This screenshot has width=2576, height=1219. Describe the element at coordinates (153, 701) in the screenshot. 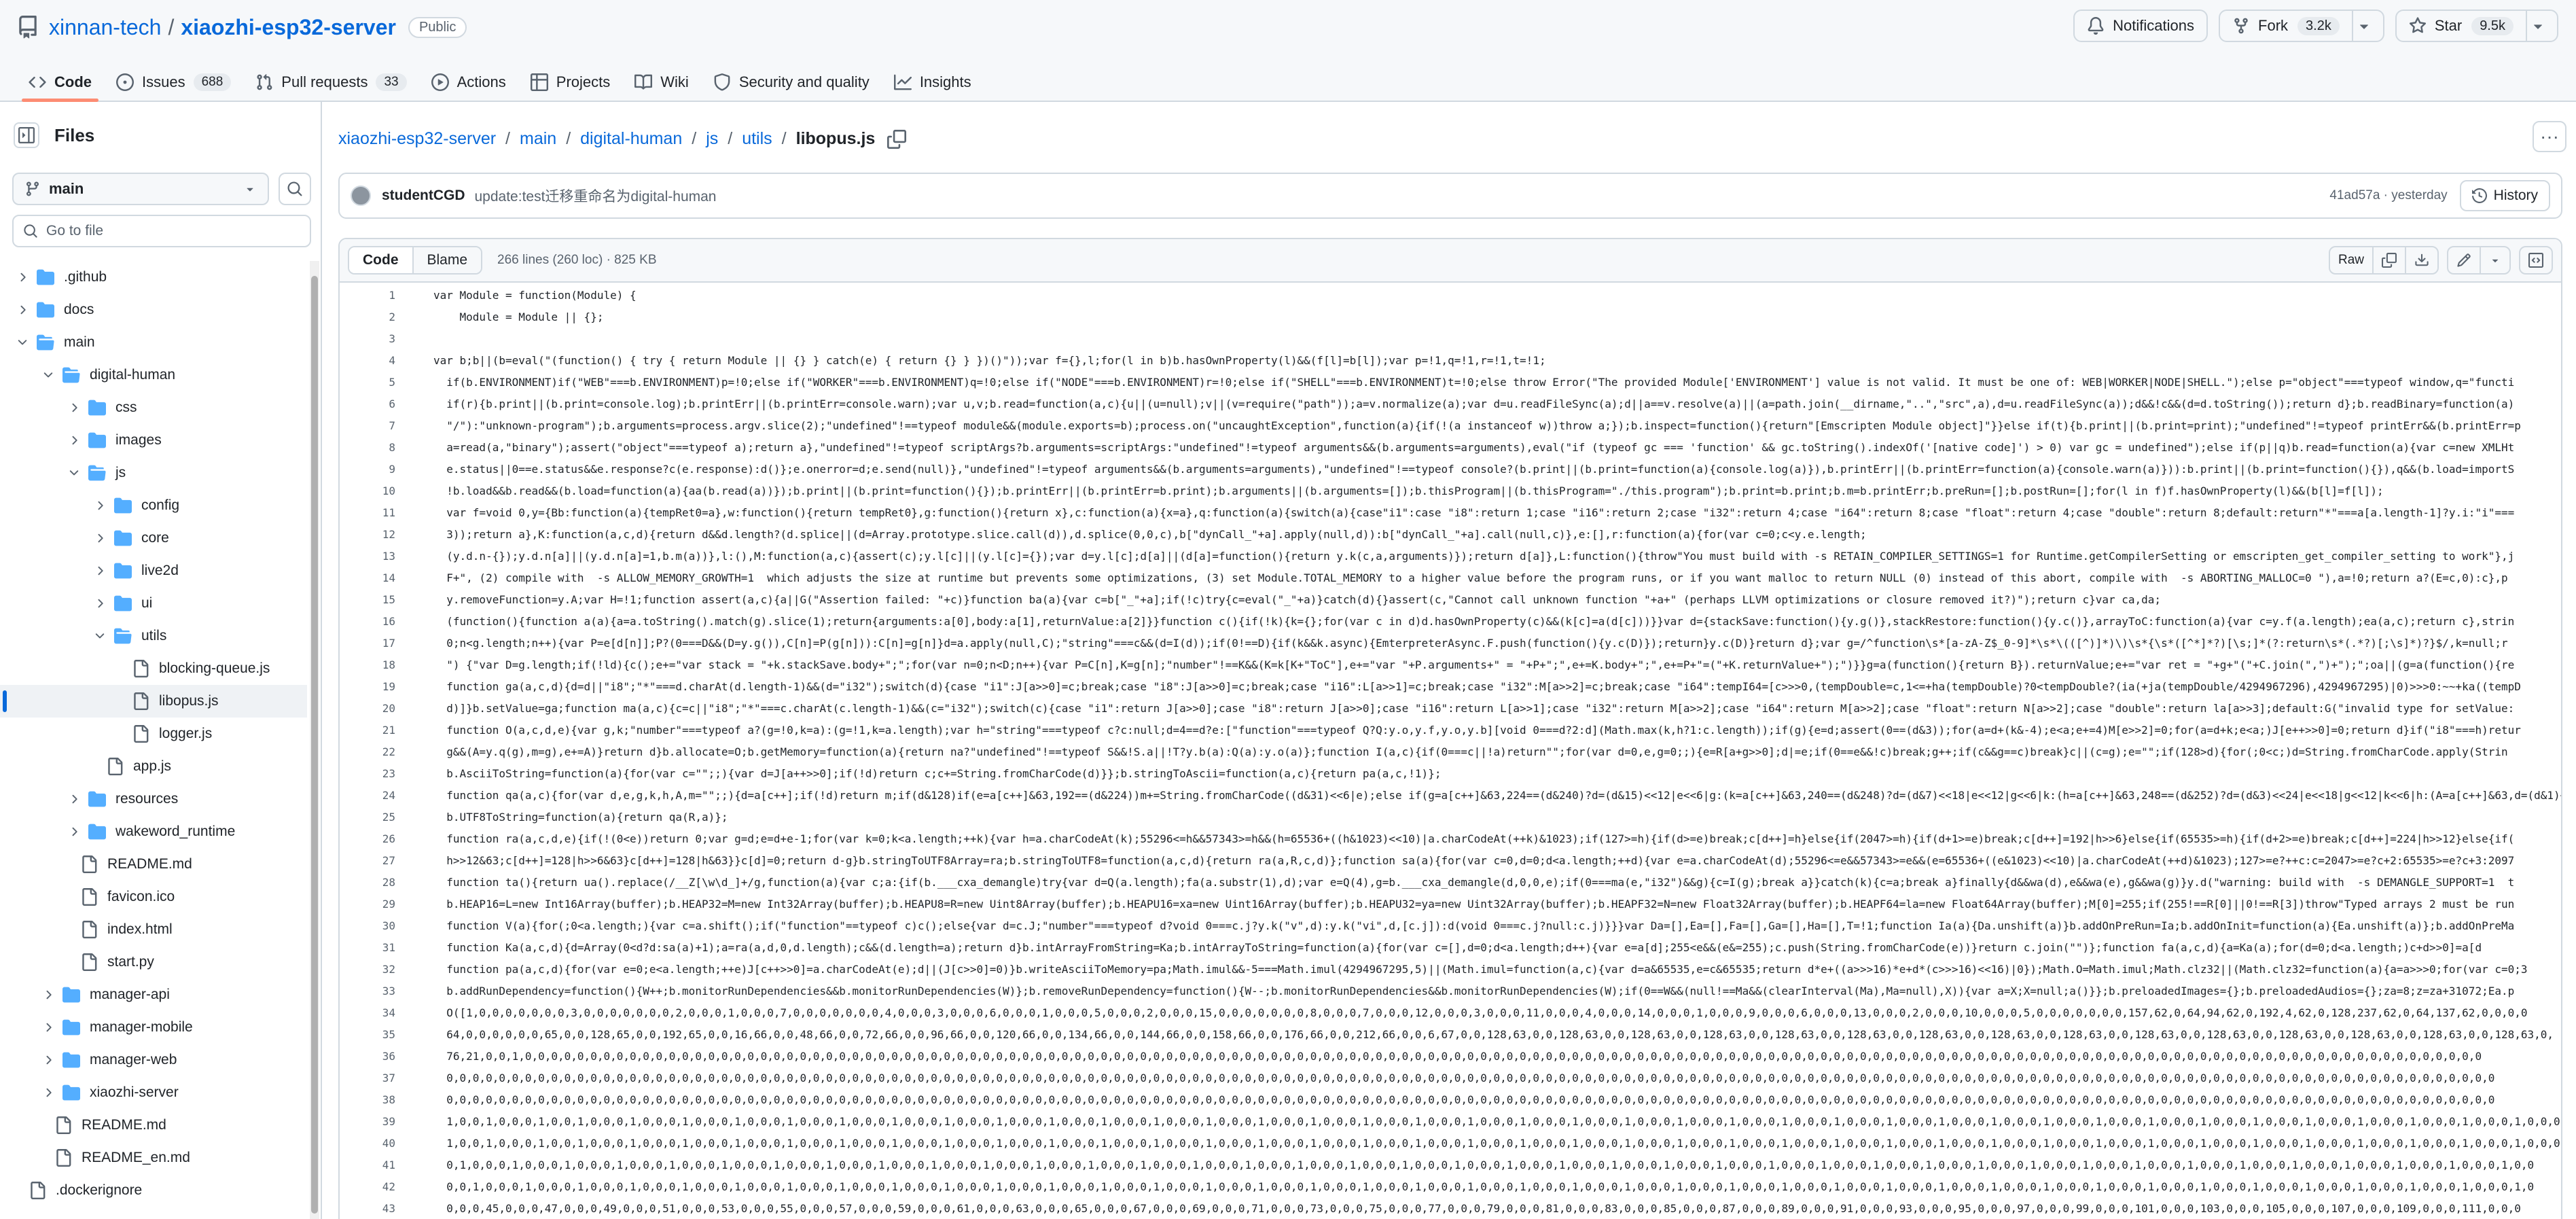

I see `tree-file: libopus.js` at that location.